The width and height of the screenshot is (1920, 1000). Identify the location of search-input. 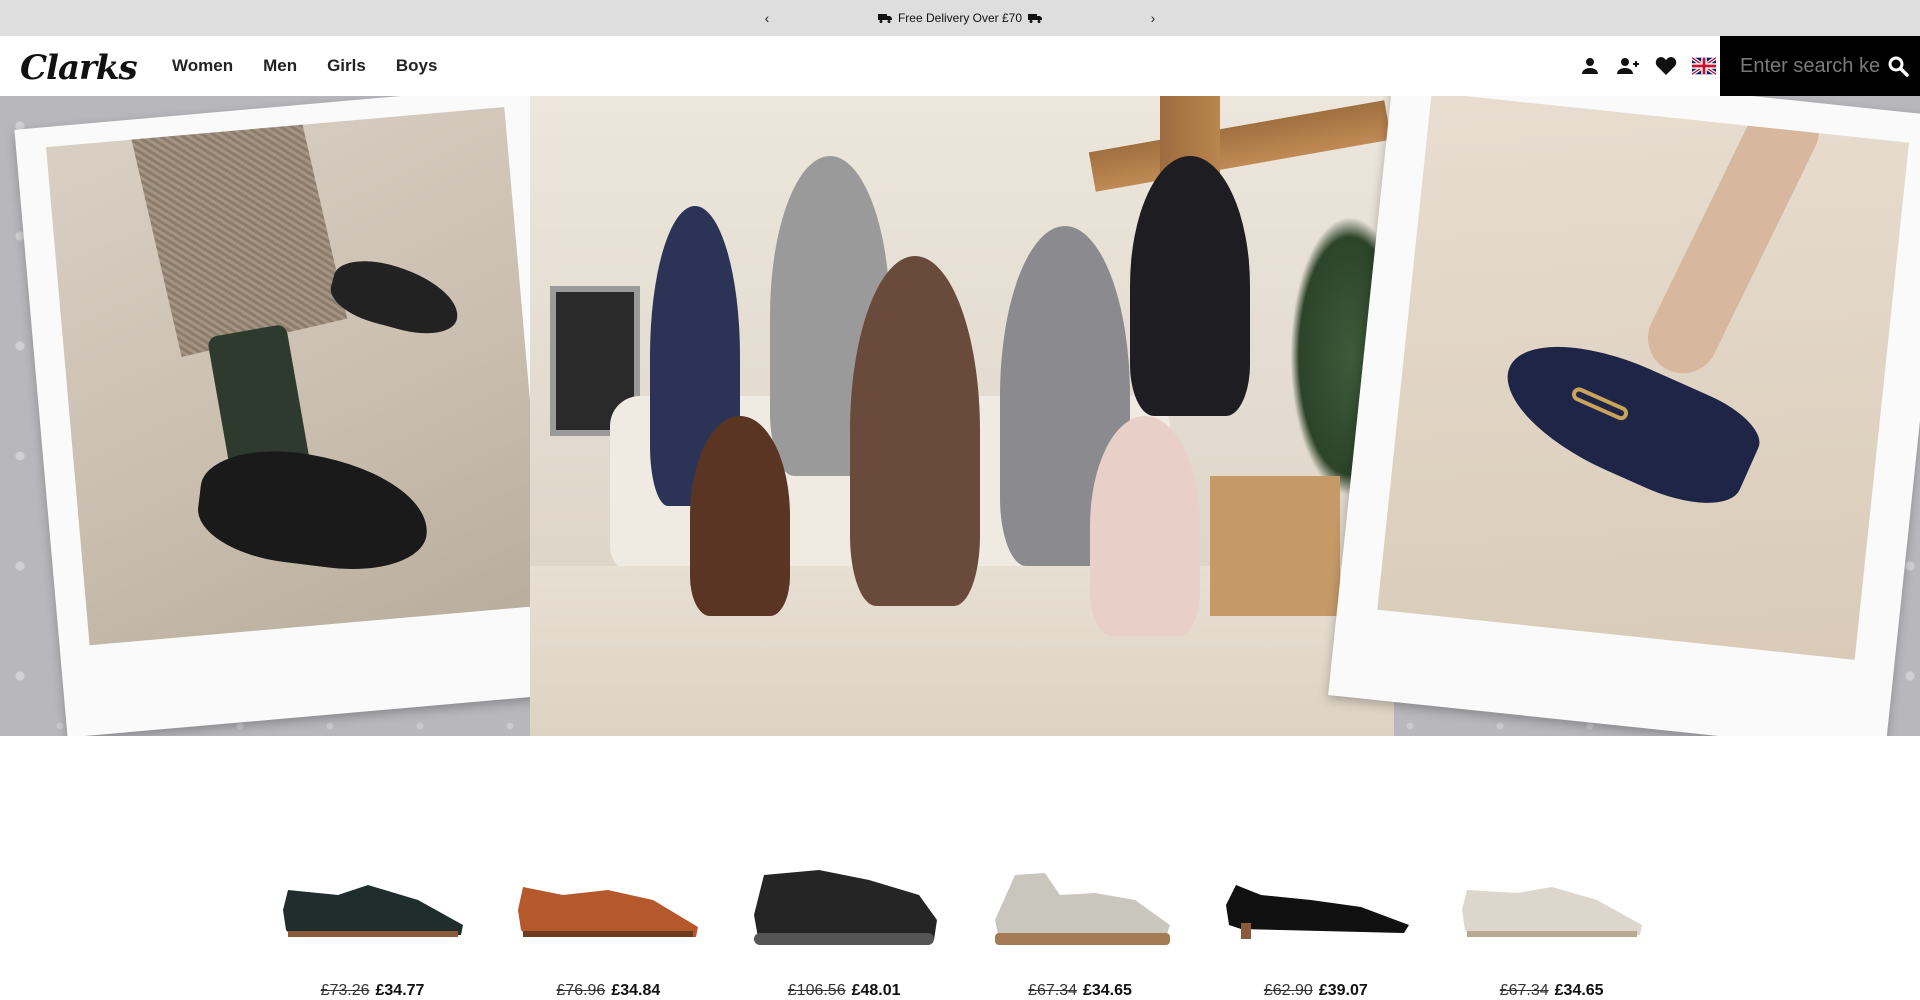
(1810, 66).